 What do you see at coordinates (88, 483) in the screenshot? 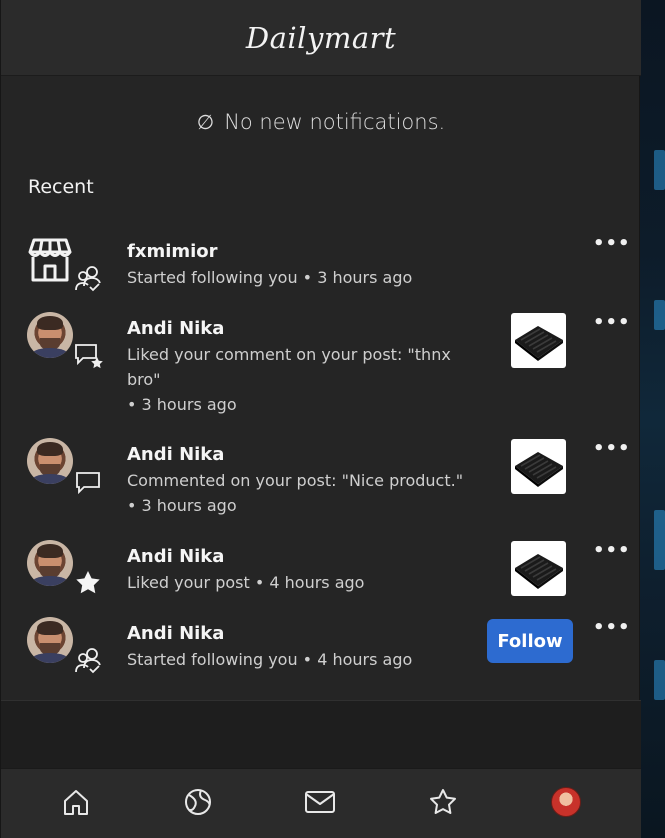
I see `comment-icon` at bounding box center [88, 483].